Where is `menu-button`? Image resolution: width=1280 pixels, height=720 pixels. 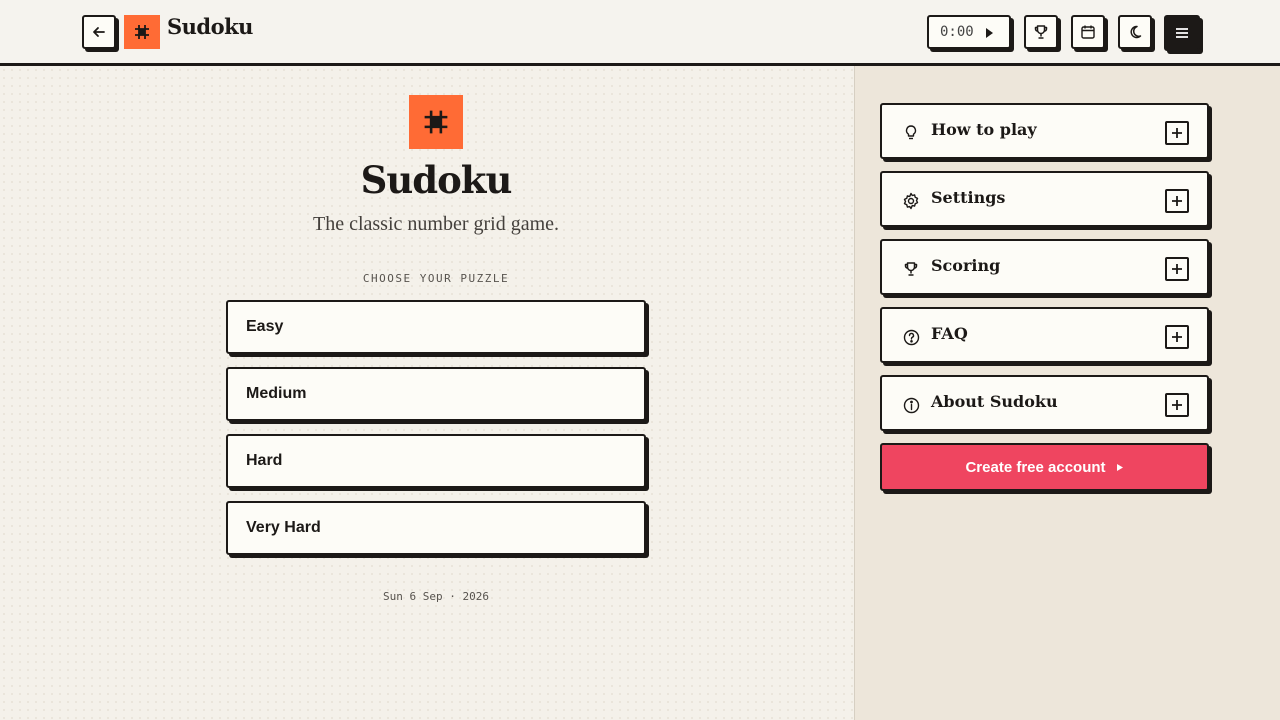 menu-button is located at coordinates (1182, 33).